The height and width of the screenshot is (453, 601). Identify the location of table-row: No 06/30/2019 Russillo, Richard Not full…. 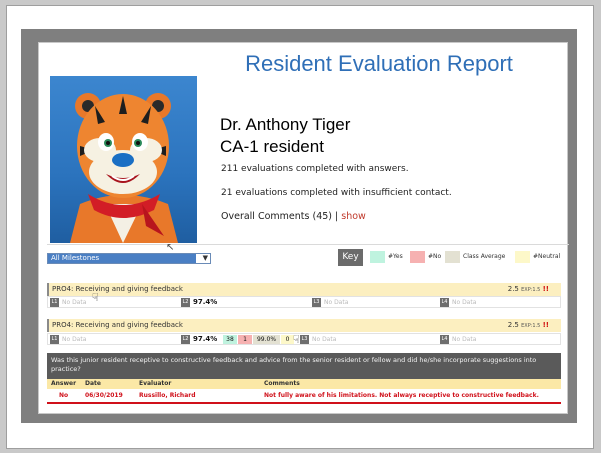
(304, 395).